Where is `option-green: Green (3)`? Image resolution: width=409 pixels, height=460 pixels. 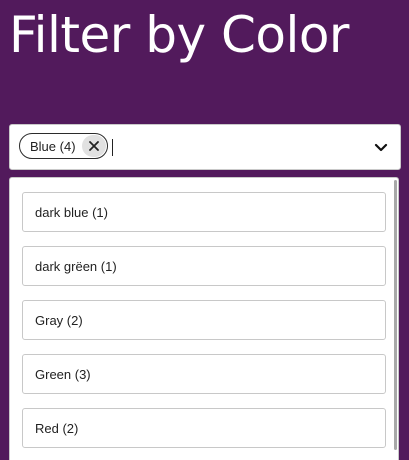
option-green: Green (3) is located at coordinates (204, 374).